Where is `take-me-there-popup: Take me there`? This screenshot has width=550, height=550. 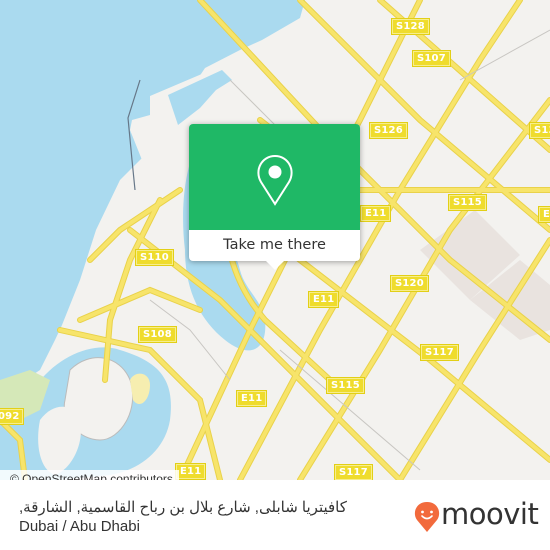
take-me-there-popup: Take me there is located at coordinates (274, 197).